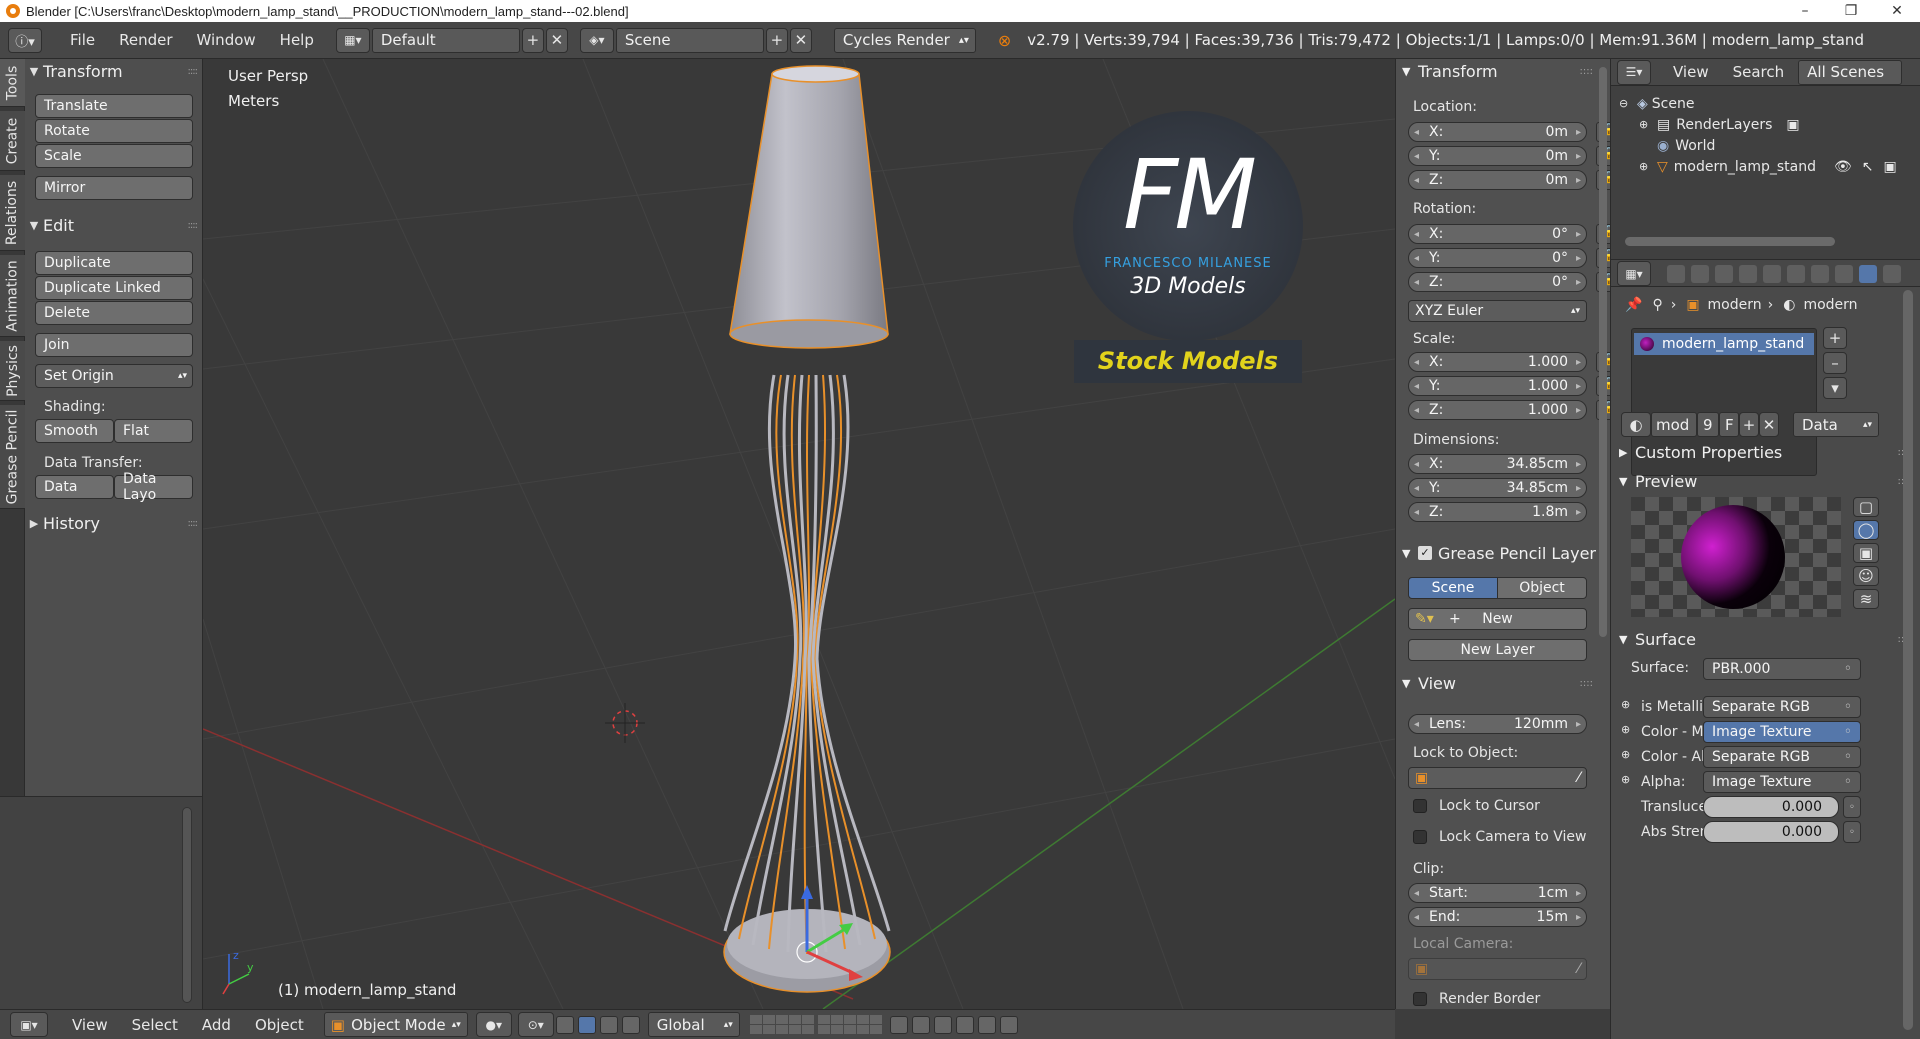 The height and width of the screenshot is (1039, 1920). Describe the element at coordinates (1724, 344) in the screenshot. I see `material-slot-item: modern_lamp_stand` at that location.